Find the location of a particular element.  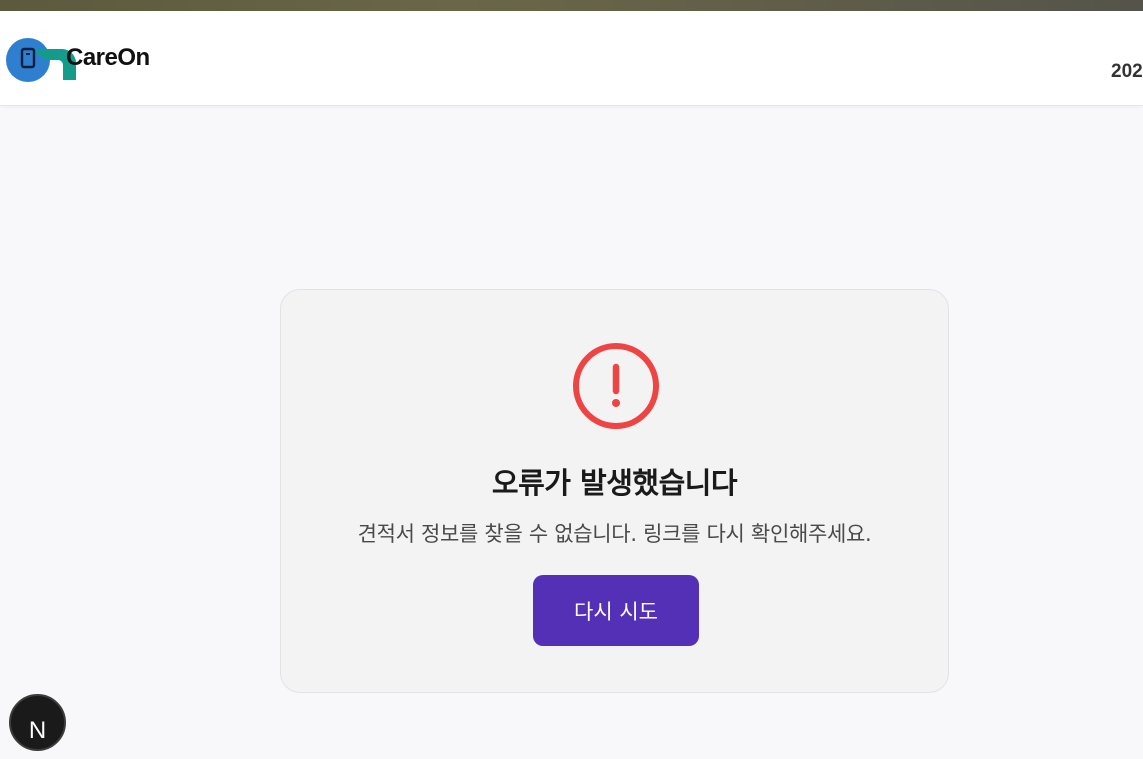

logo-text: CareOn is located at coordinates (108, 57).